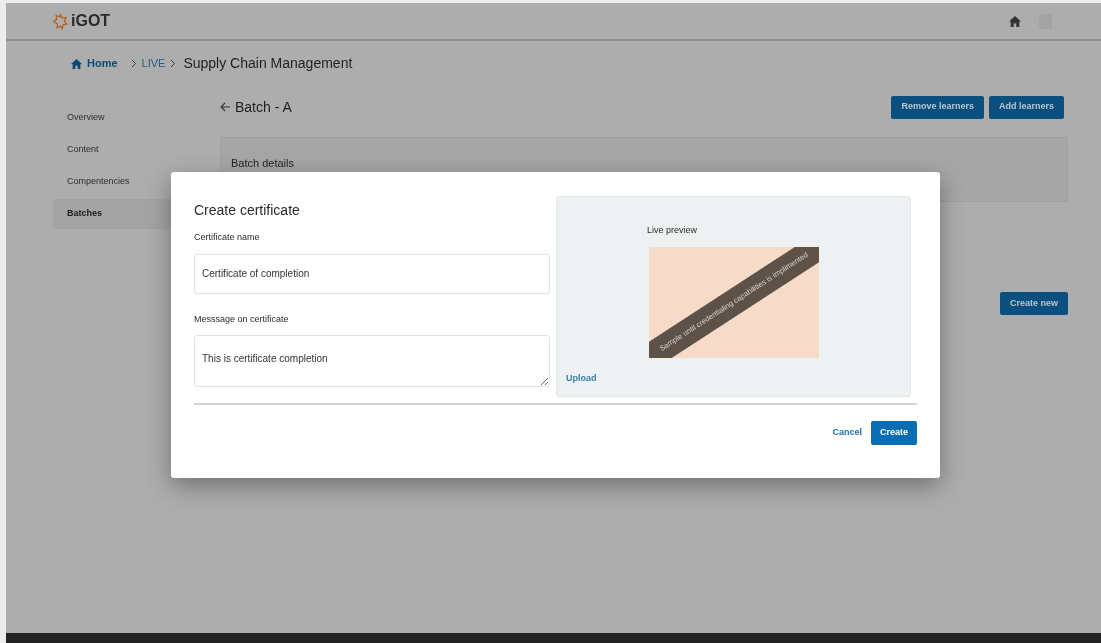  Describe the element at coordinates (372, 361) in the screenshot. I see `message-field: This is certificate completion` at that location.